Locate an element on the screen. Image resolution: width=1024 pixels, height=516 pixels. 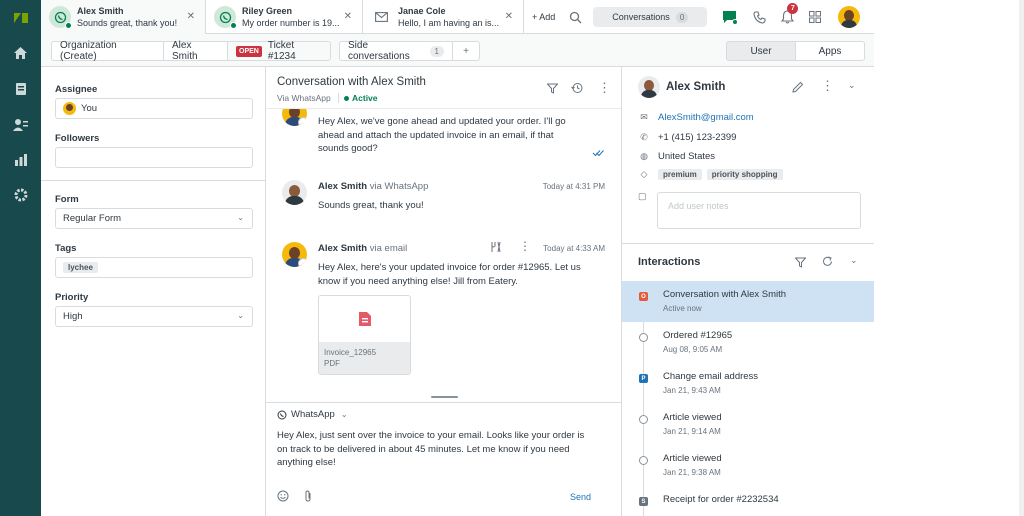
customers-icon is located at coordinates (20, 124).